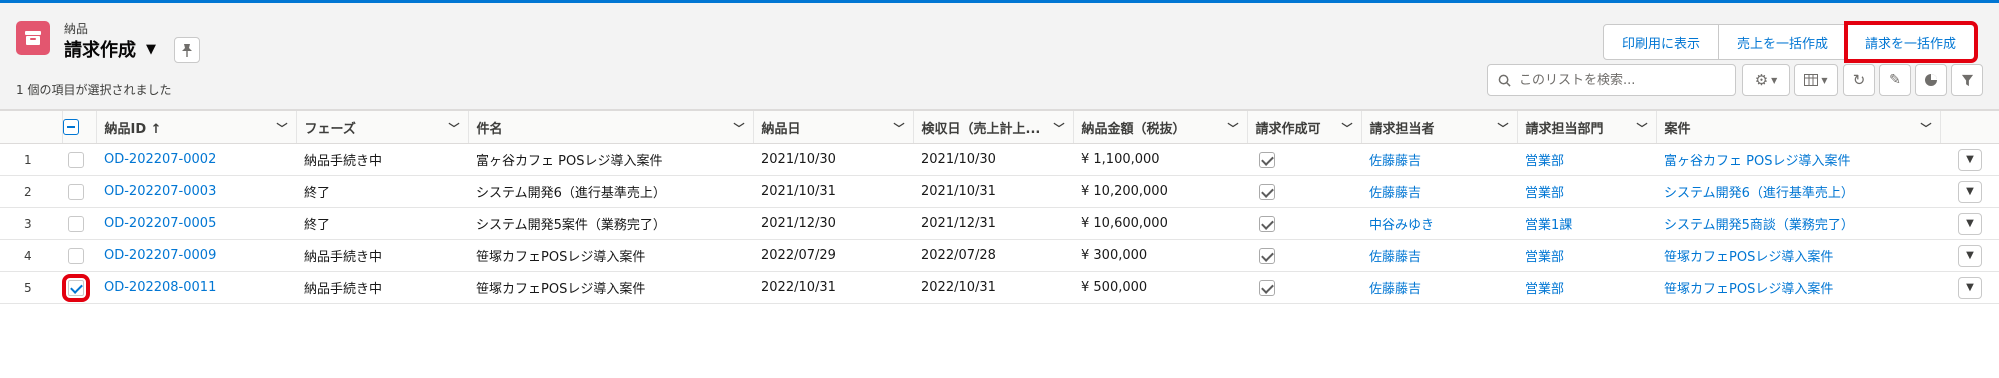 The width and height of the screenshot is (1999, 378). I want to click on delivery-id-link: OD-202207-0005, so click(160, 223).